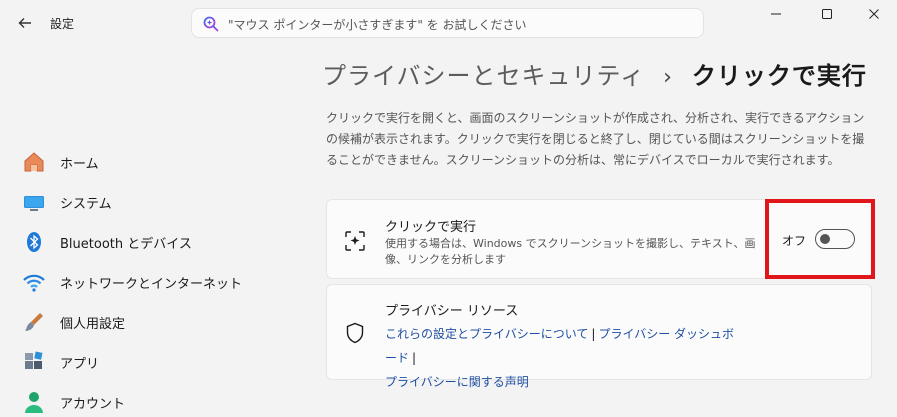  Describe the element at coordinates (355, 333) in the screenshot. I see `shield-icon` at that location.